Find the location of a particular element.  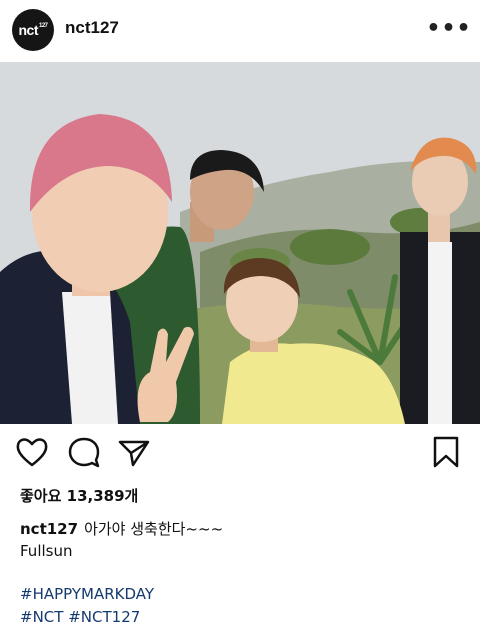

share-icon is located at coordinates (134, 452).